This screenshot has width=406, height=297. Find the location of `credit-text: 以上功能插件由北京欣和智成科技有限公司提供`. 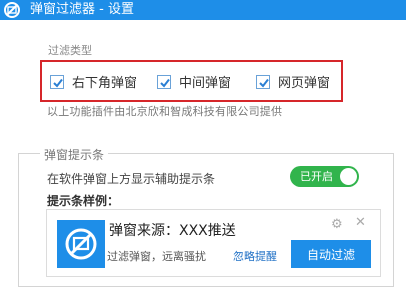

credit-text: 以上功能插件由北京欣和智成科技有限公司提供 is located at coordinates (165, 111).